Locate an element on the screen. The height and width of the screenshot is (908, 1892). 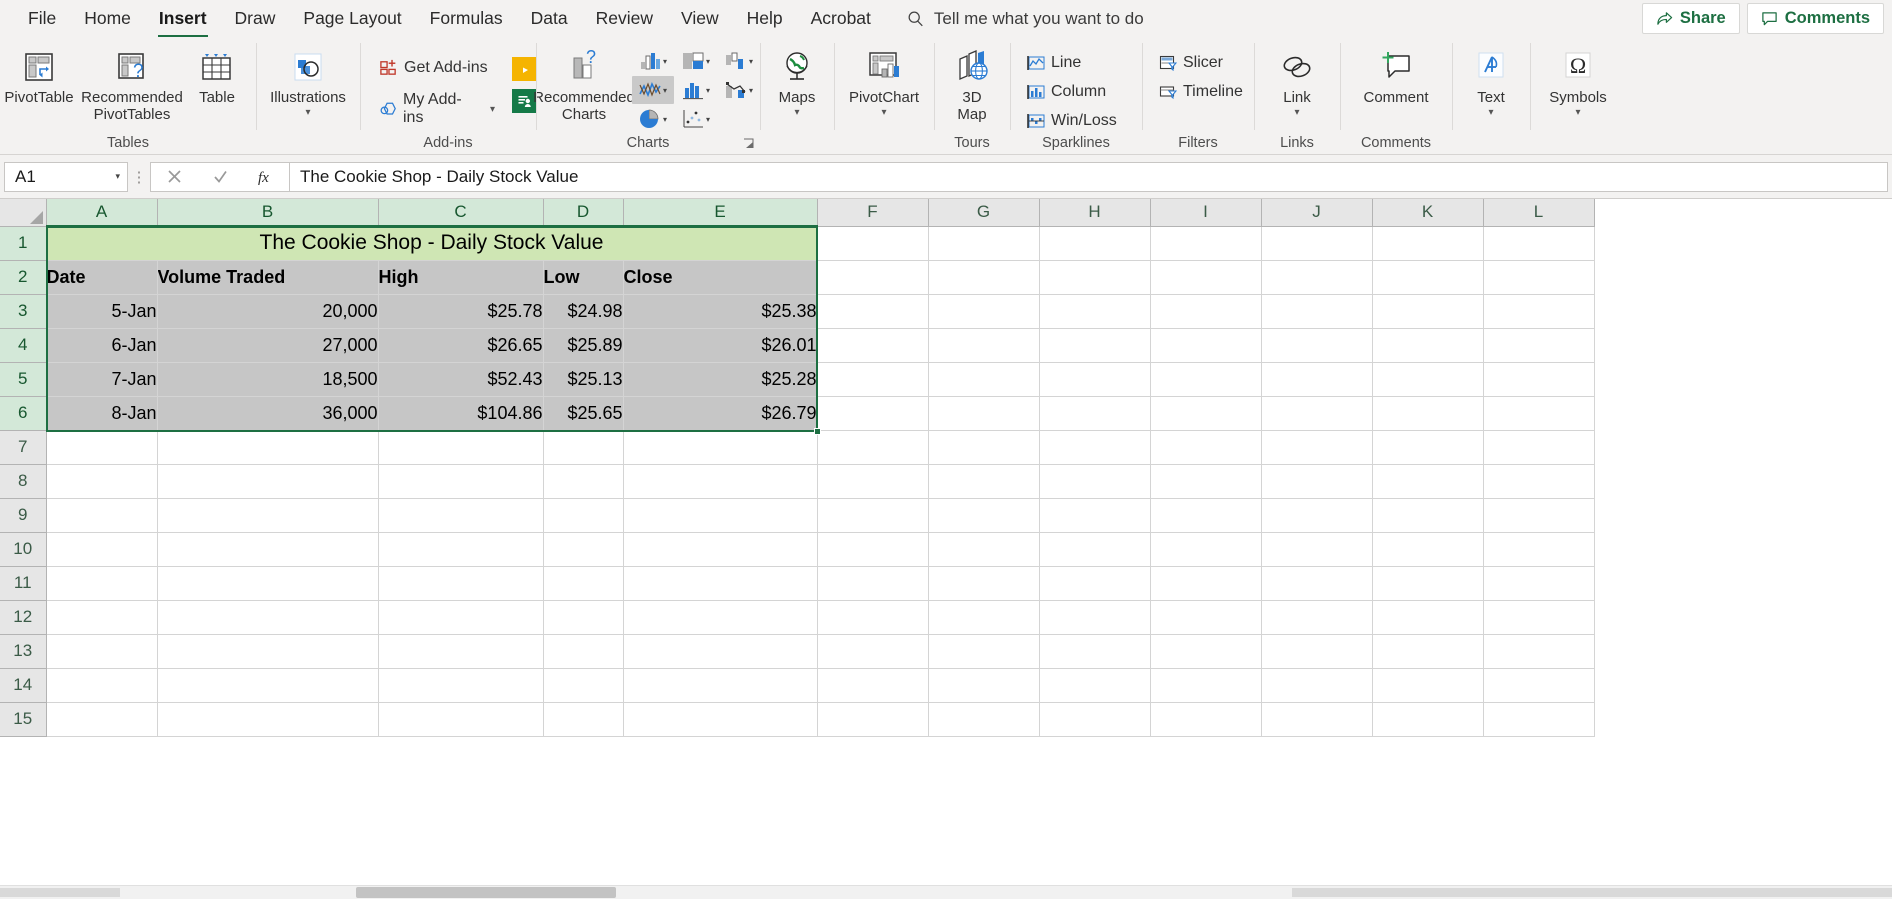
illustrations-button: Illustrations ▾ is located at coordinates (308, 79).